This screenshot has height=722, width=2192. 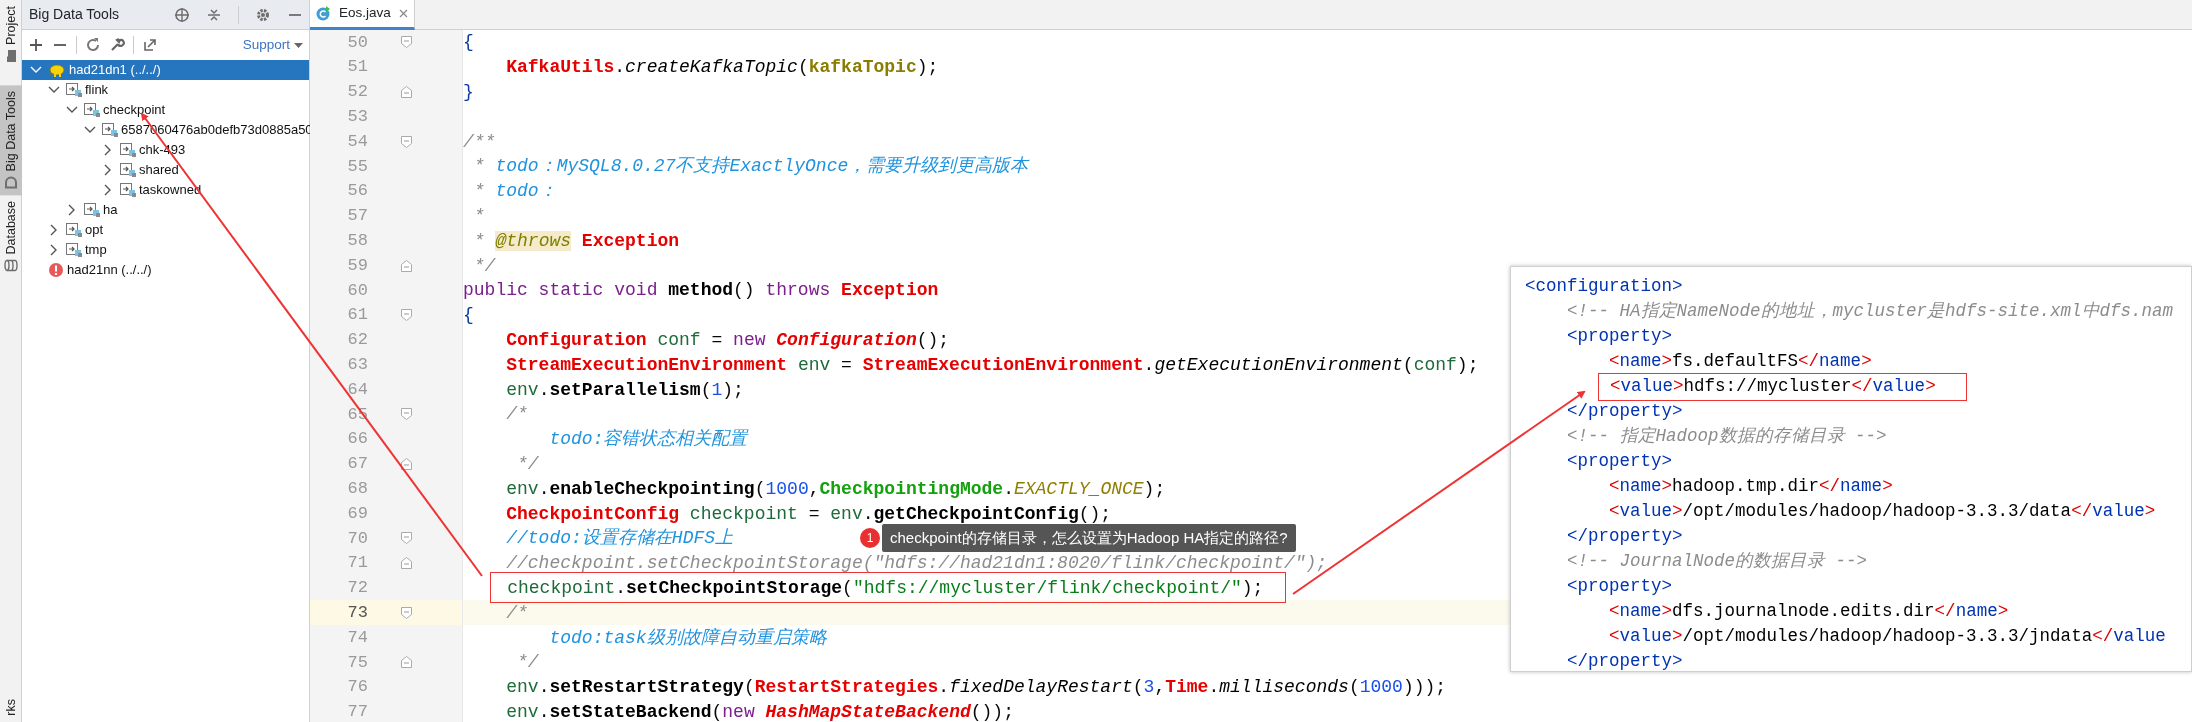 What do you see at coordinates (992, 364) in the screenshot?
I see `code-text: StreamExecutionEnvironment env = StreamExecutionEnvironment.getExecutionEnvironment(conf);` at bounding box center [992, 364].